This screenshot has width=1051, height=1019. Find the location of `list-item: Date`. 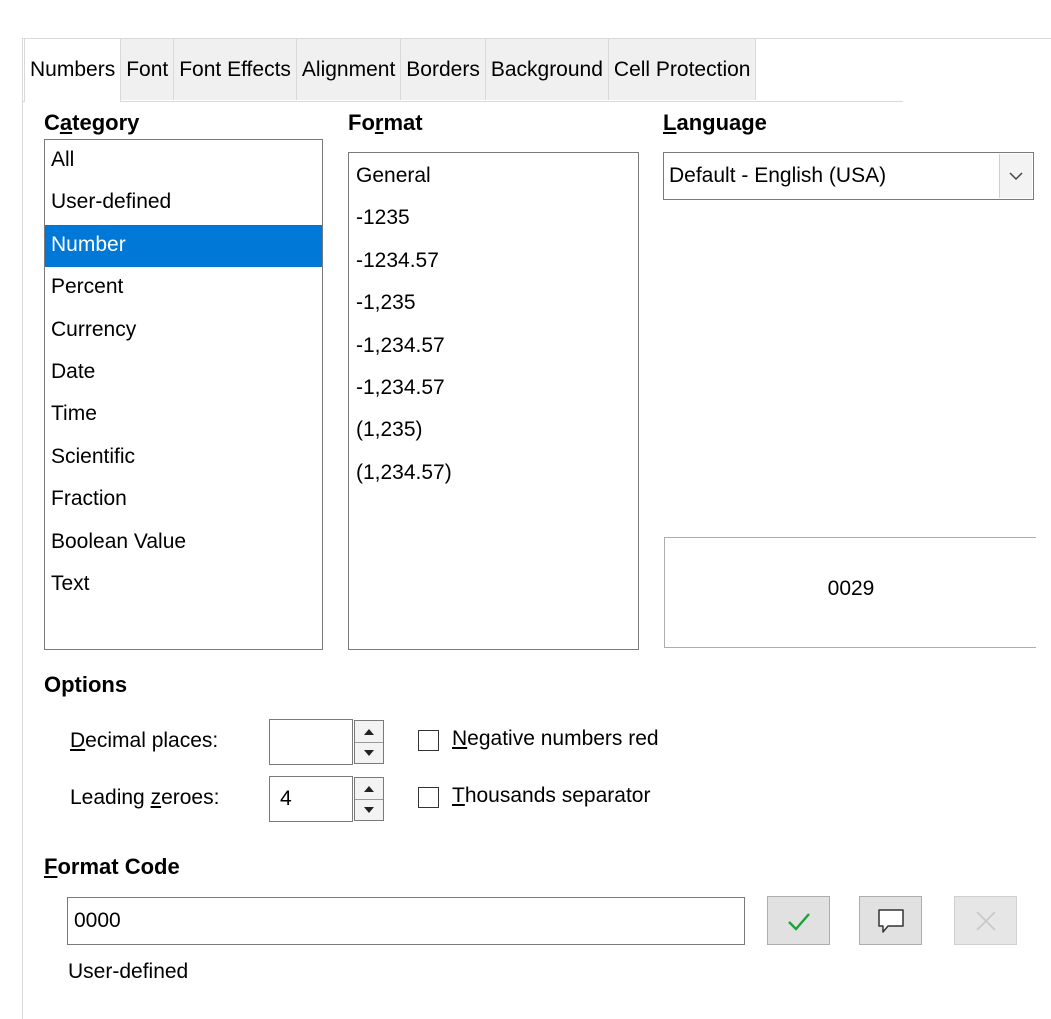

list-item: Date is located at coordinates (183, 373).